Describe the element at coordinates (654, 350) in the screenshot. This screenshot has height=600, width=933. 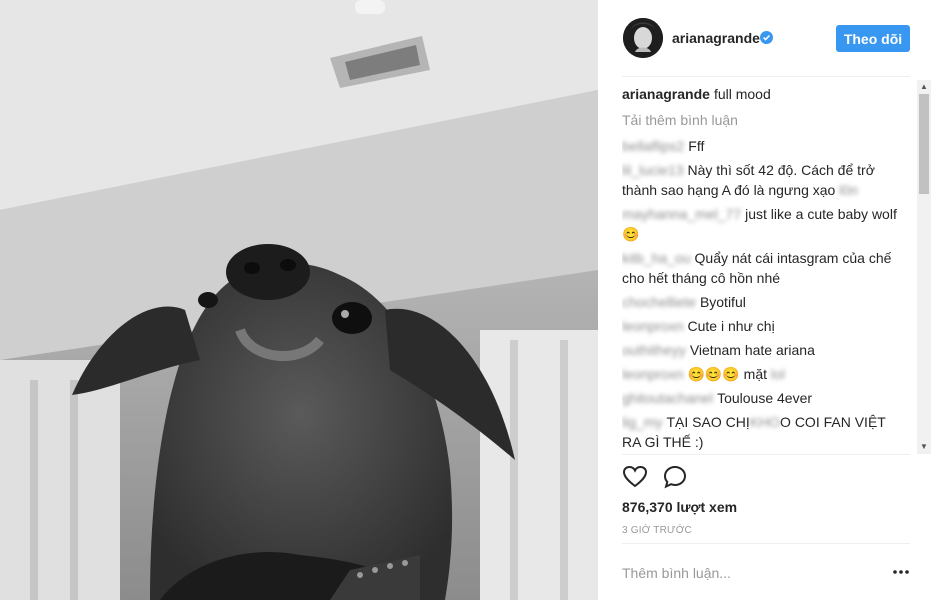
I see `comment-username: outhitheyy` at that location.